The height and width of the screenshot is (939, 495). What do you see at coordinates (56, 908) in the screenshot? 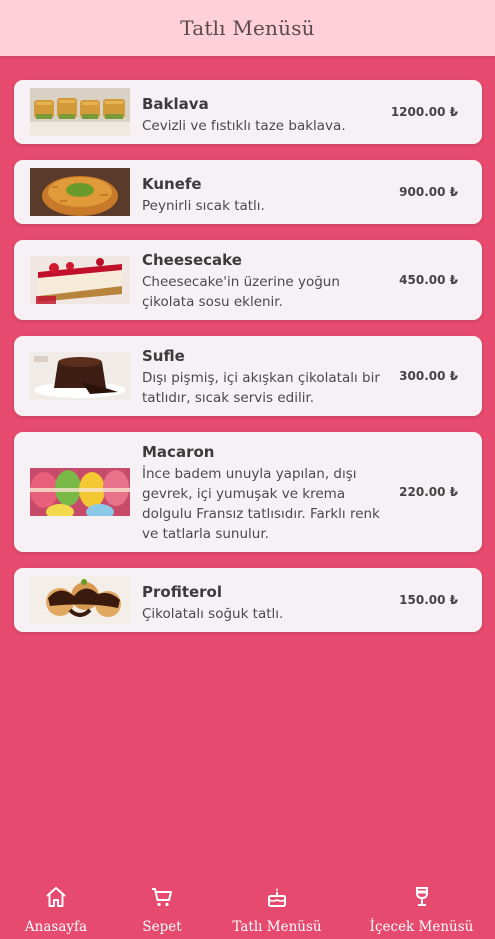
I see `nav-home: Anasayfa` at bounding box center [56, 908].